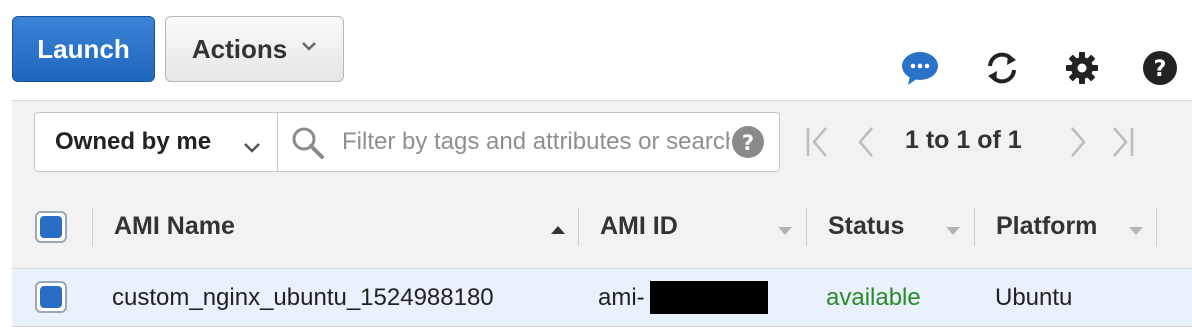 This screenshot has width=1192, height=336. I want to click on owner-filter-select: Owned by me, so click(156, 142).